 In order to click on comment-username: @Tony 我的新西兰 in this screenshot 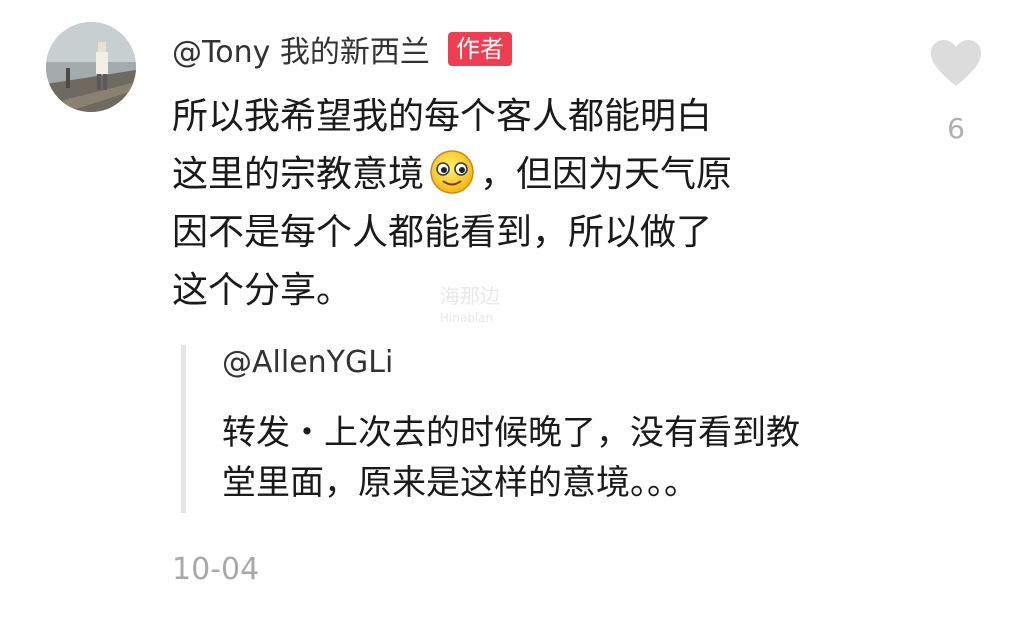, I will do `click(301, 49)`.